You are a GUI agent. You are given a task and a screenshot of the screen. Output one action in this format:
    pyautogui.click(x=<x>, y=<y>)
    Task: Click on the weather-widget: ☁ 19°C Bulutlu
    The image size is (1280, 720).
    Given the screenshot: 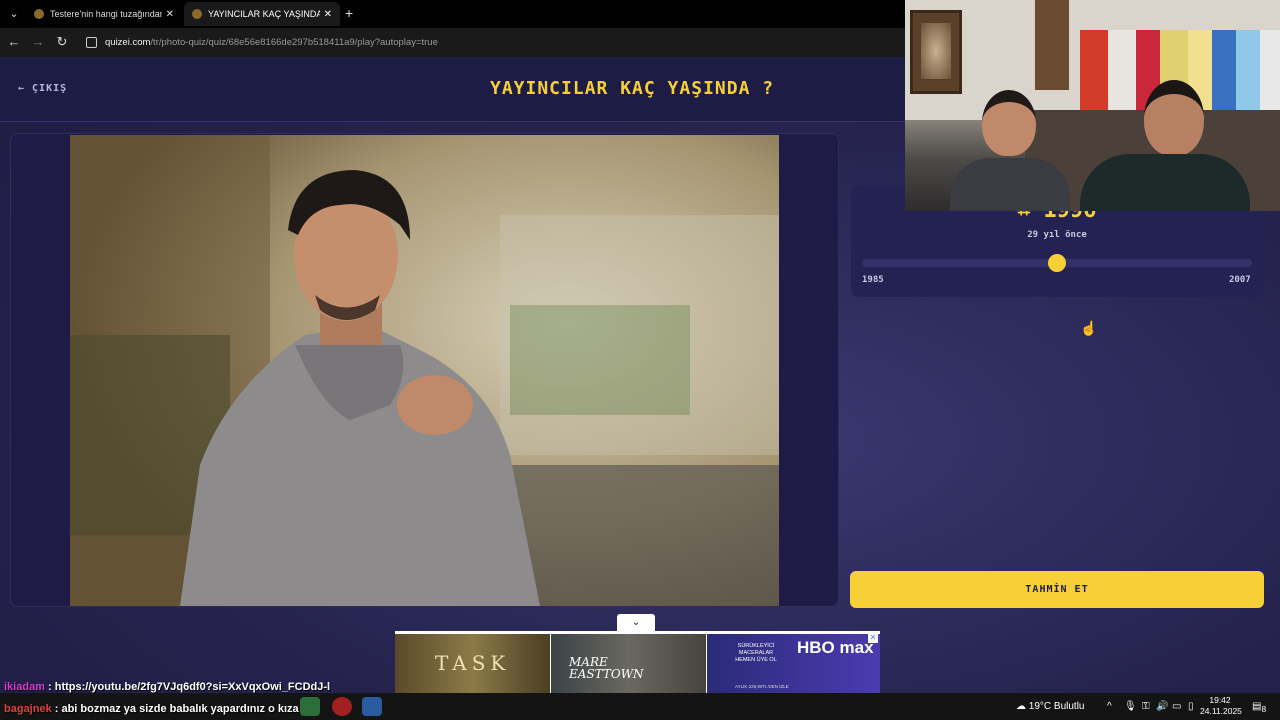 What is the action you would take?
    pyautogui.click(x=1050, y=706)
    